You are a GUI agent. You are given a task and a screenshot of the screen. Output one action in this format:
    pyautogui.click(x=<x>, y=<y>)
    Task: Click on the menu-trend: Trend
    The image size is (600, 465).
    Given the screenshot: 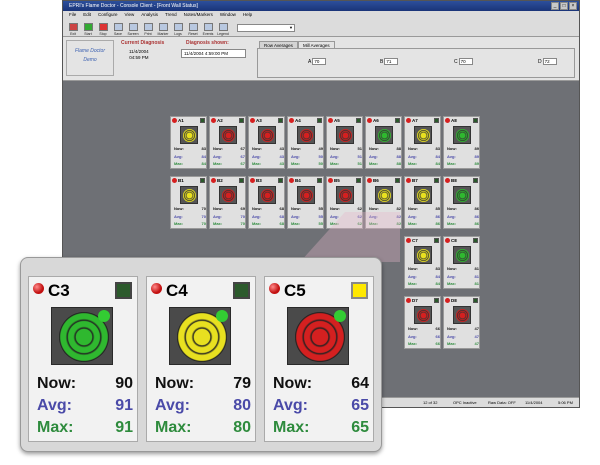 What is the action you would take?
    pyautogui.click(x=171, y=15)
    